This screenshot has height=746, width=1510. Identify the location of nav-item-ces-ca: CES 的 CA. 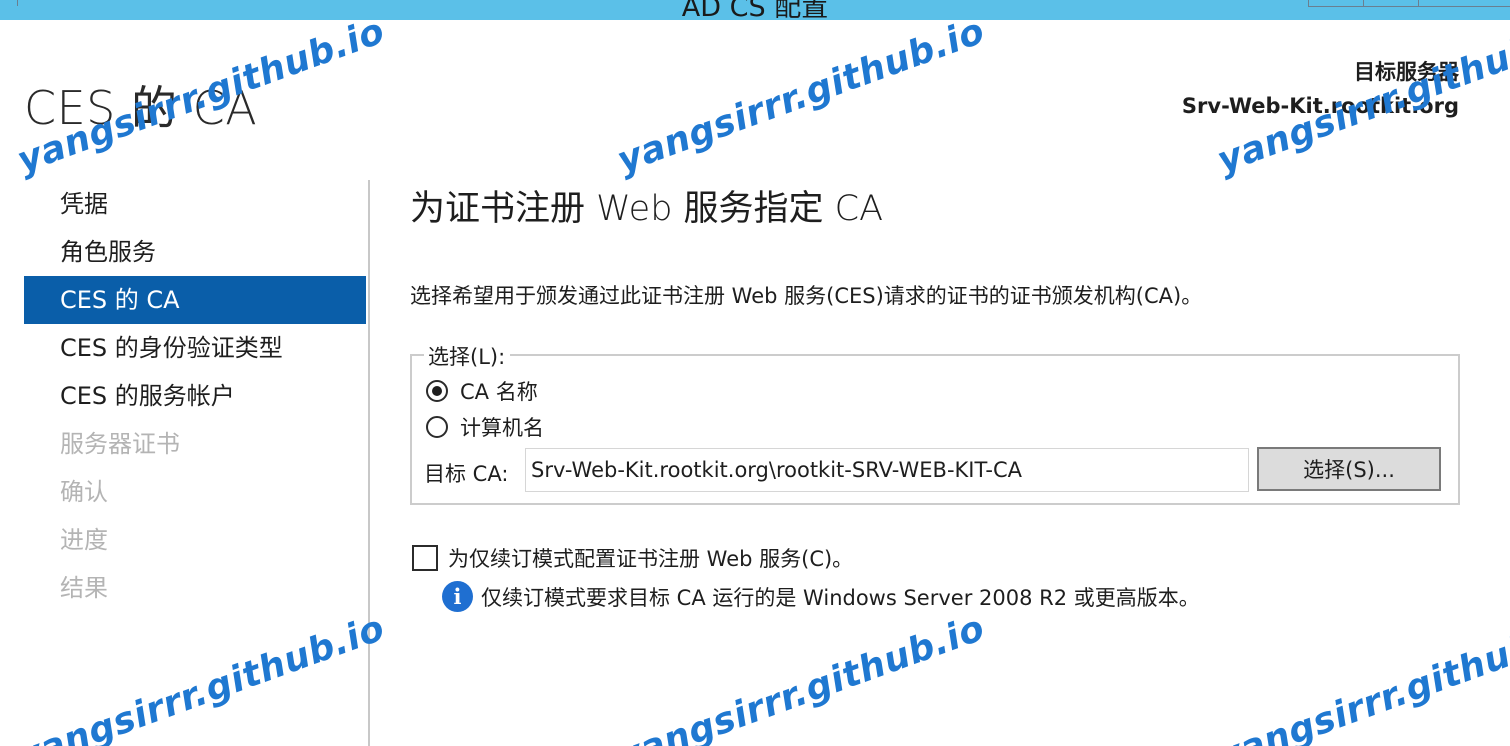
(195, 300).